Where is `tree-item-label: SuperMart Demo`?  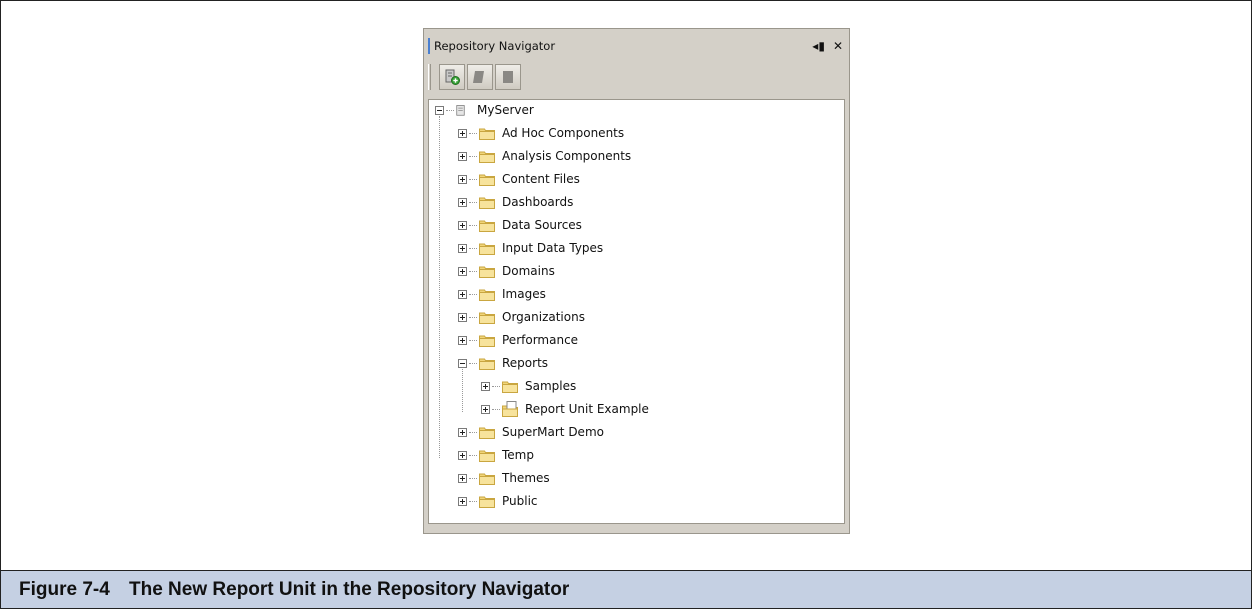 tree-item-label: SuperMart Demo is located at coordinates (553, 432).